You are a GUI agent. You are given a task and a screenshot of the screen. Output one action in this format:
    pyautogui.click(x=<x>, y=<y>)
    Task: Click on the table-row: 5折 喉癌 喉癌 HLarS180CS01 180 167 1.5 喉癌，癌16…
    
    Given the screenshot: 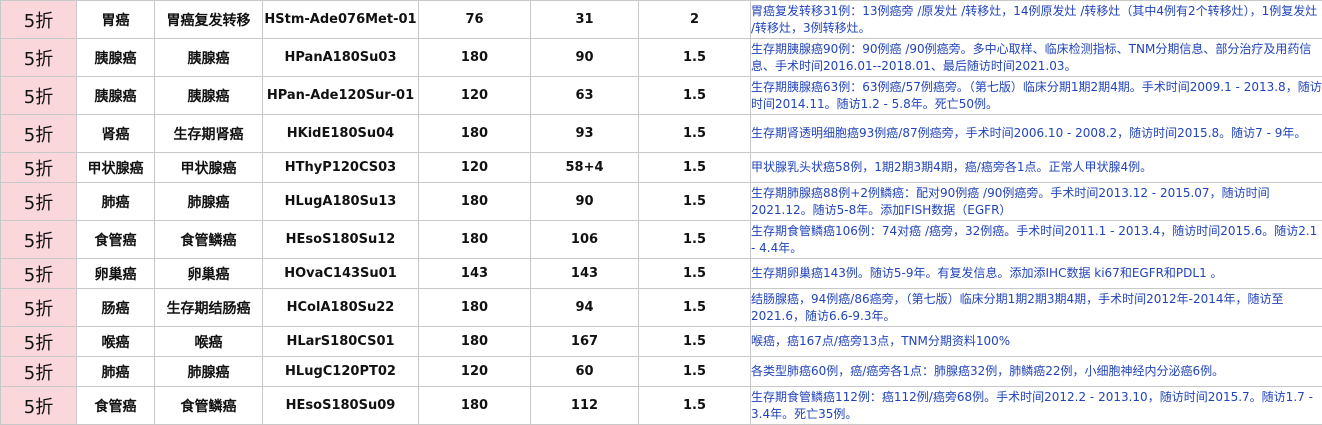 What is the action you would take?
    pyautogui.click(x=661, y=342)
    